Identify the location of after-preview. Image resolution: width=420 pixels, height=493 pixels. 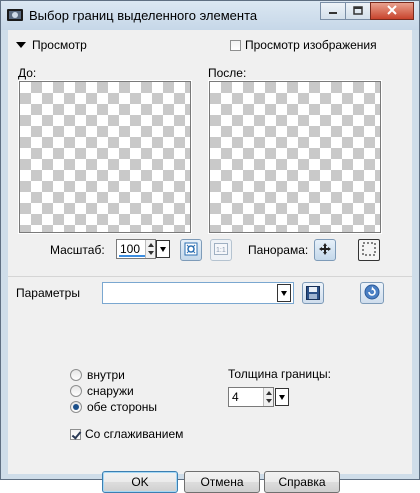
(295, 157).